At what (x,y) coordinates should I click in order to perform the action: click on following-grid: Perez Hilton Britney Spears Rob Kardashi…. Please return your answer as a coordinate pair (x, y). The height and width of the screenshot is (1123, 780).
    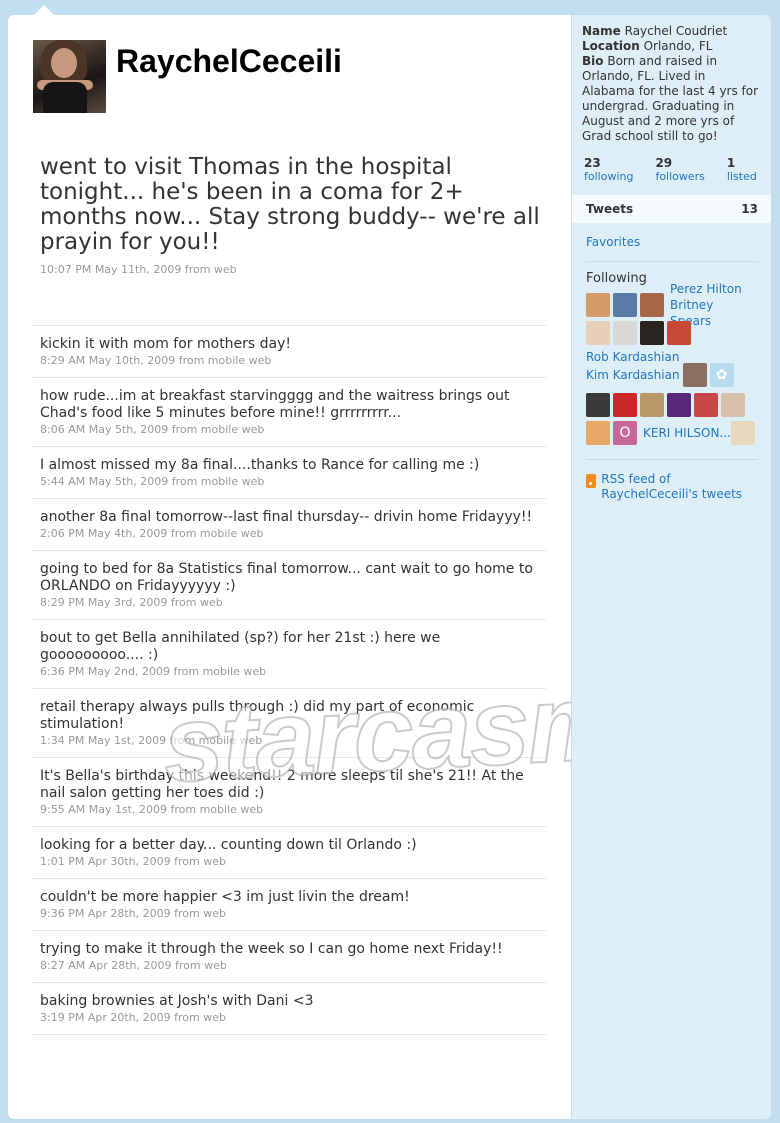
    Looking at the image, I should click on (671, 364).